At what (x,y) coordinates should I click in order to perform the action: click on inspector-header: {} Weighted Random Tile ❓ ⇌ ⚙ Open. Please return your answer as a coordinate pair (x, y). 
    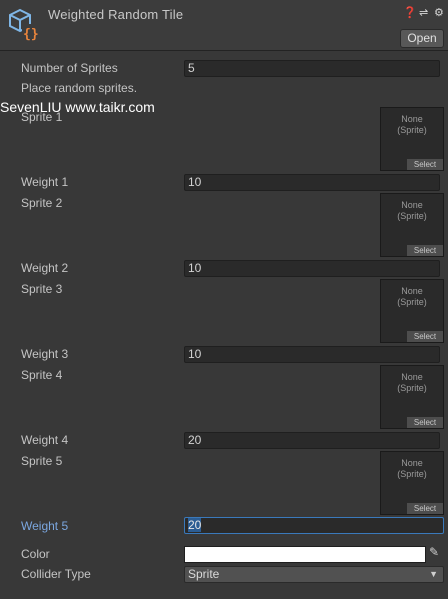
    Looking at the image, I should click on (224, 25).